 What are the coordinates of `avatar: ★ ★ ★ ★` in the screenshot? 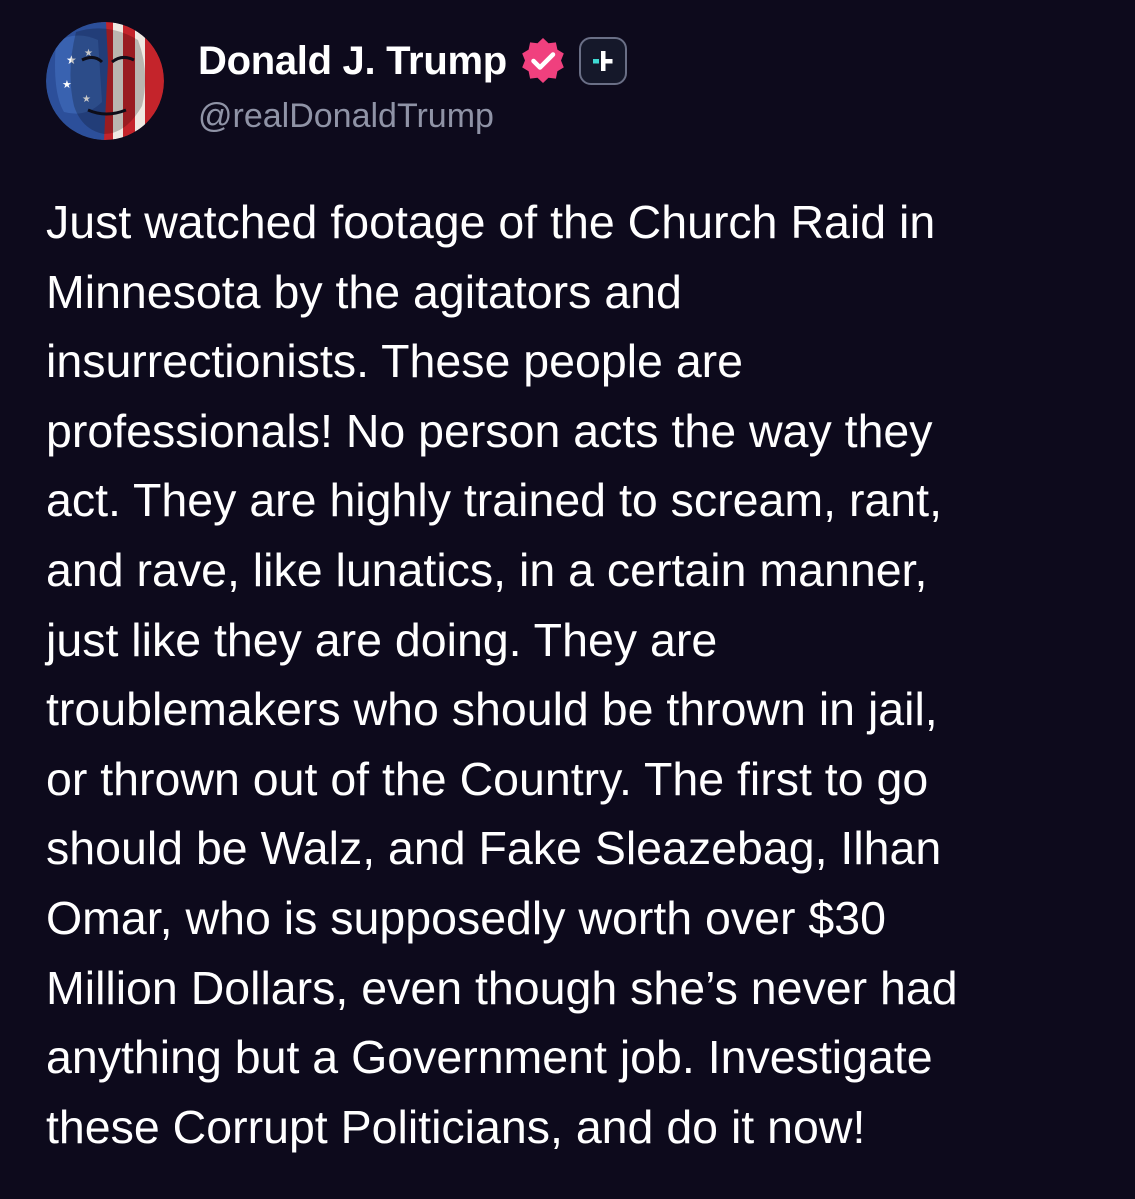 It's located at (105, 81).